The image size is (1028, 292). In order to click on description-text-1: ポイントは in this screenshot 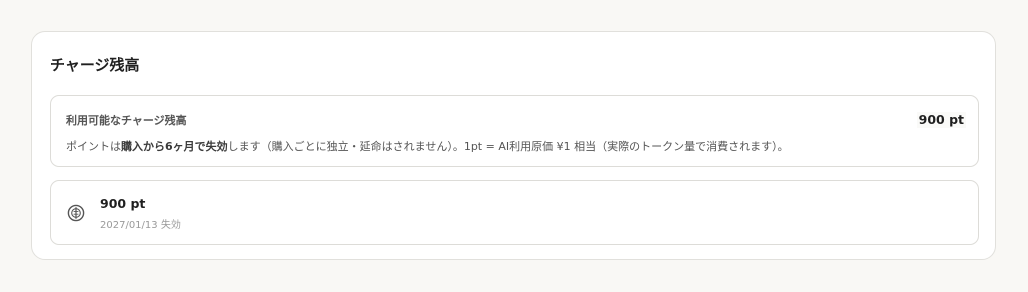, I will do `click(93, 146)`.